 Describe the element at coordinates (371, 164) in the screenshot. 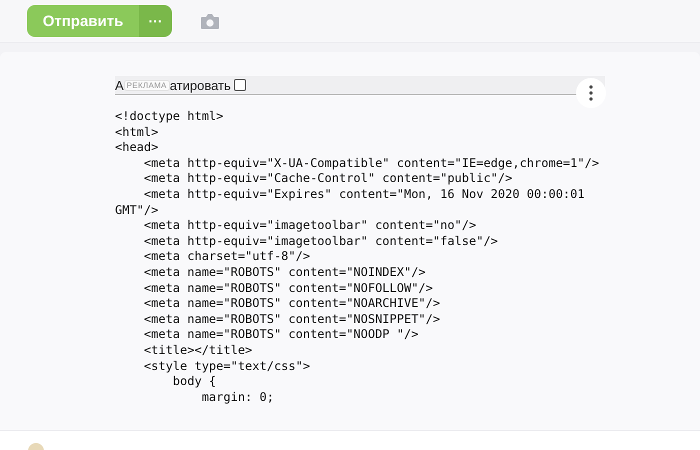

I see `code-line: <meta http-equiv="X-UA-Compatible" content="IE=edge,chrome=1"/>` at that location.